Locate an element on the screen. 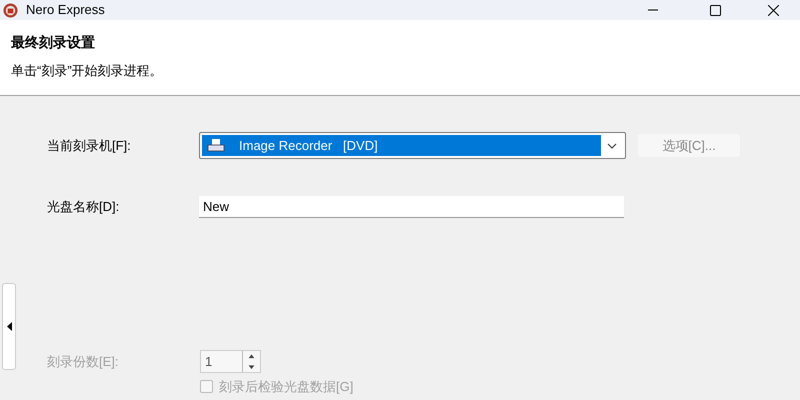 Image resolution: width=800 pixels, height=400 pixels. maximize-icon is located at coordinates (715, 10).